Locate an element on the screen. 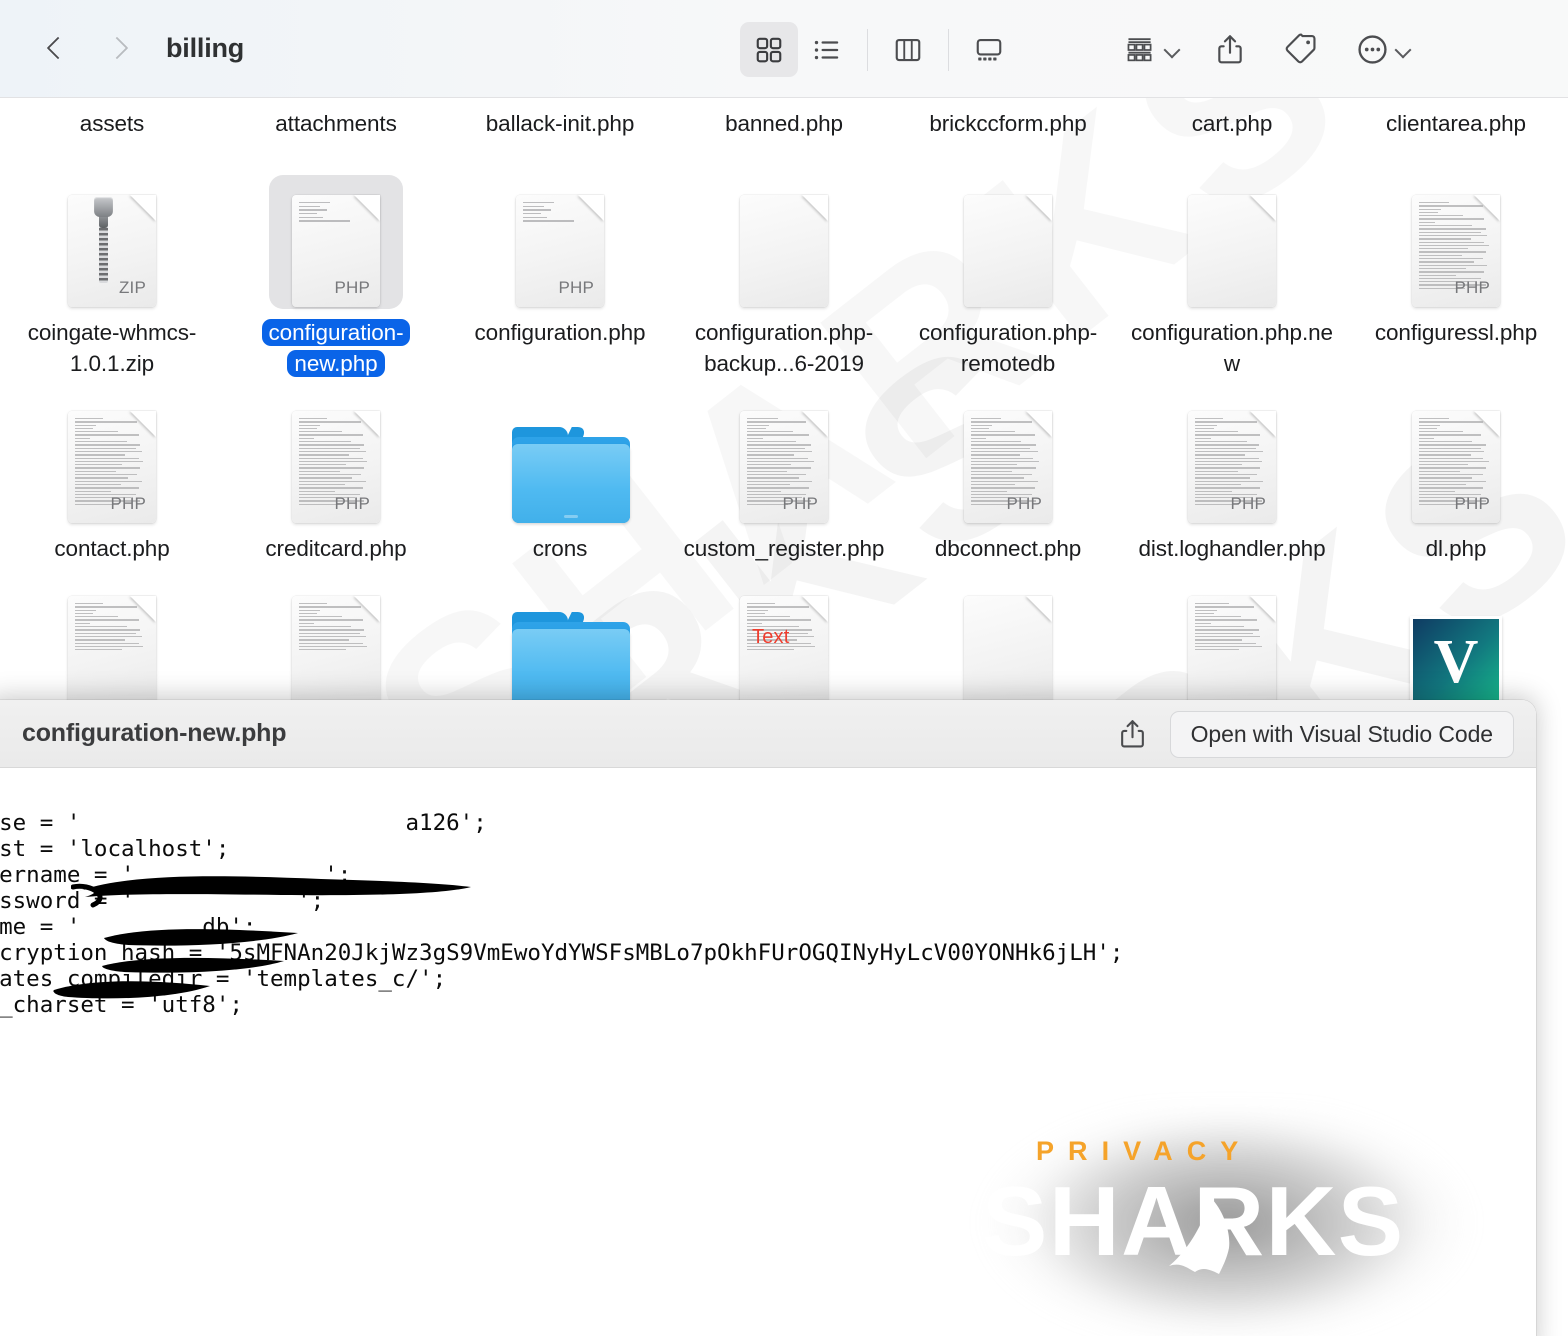  file-item: PHP dist.loghandler.php is located at coordinates (1232, 478).